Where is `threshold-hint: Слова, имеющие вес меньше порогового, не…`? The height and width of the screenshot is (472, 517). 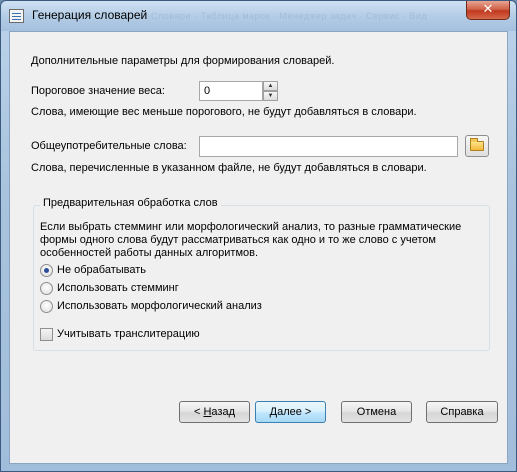 threshold-hint: Слова, имеющие вес меньше порогового, не… is located at coordinates (224, 112).